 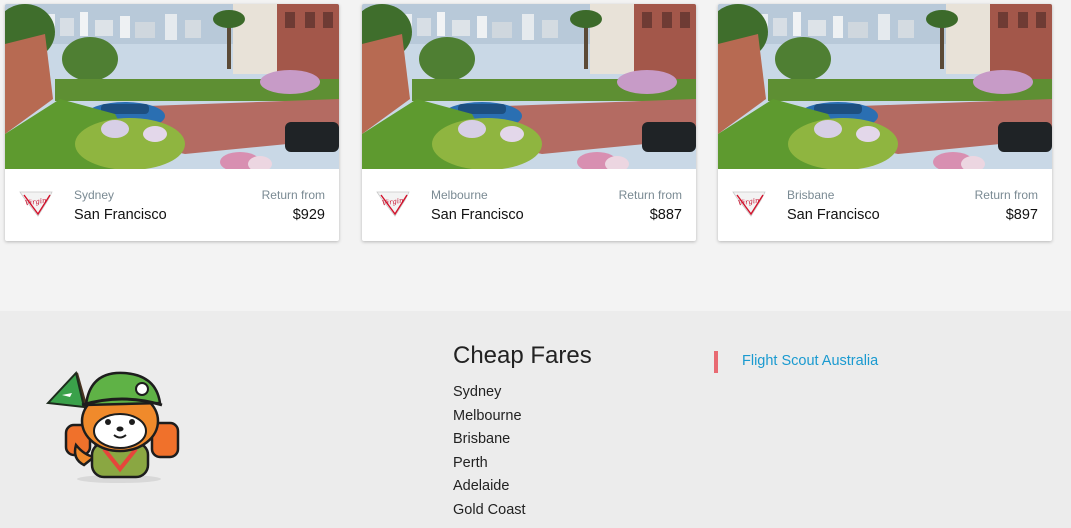 I want to click on fox-mascot-icon, so click(x=112, y=426).